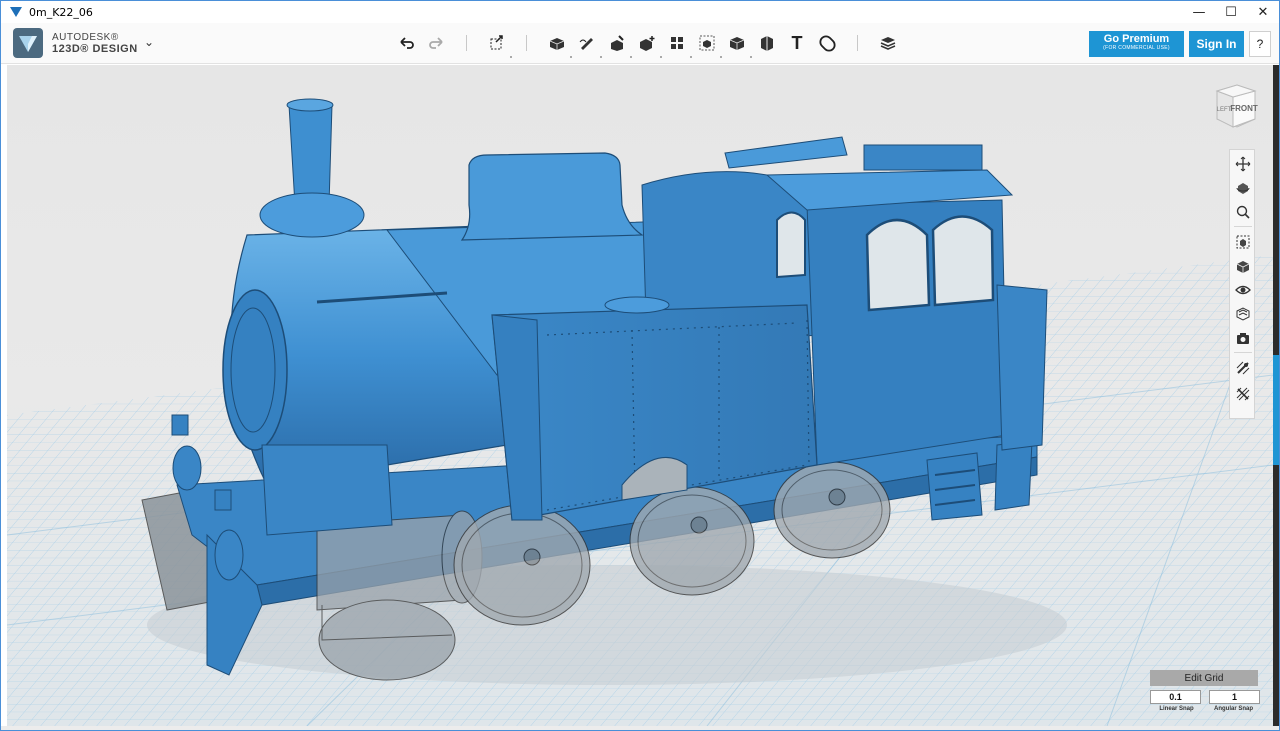 This screenshot has width=1280, height=731. Describe the element at coordinates (149, 42) in the screenshot. I see `app-menu-chevron-icon: ⌄` at that location.